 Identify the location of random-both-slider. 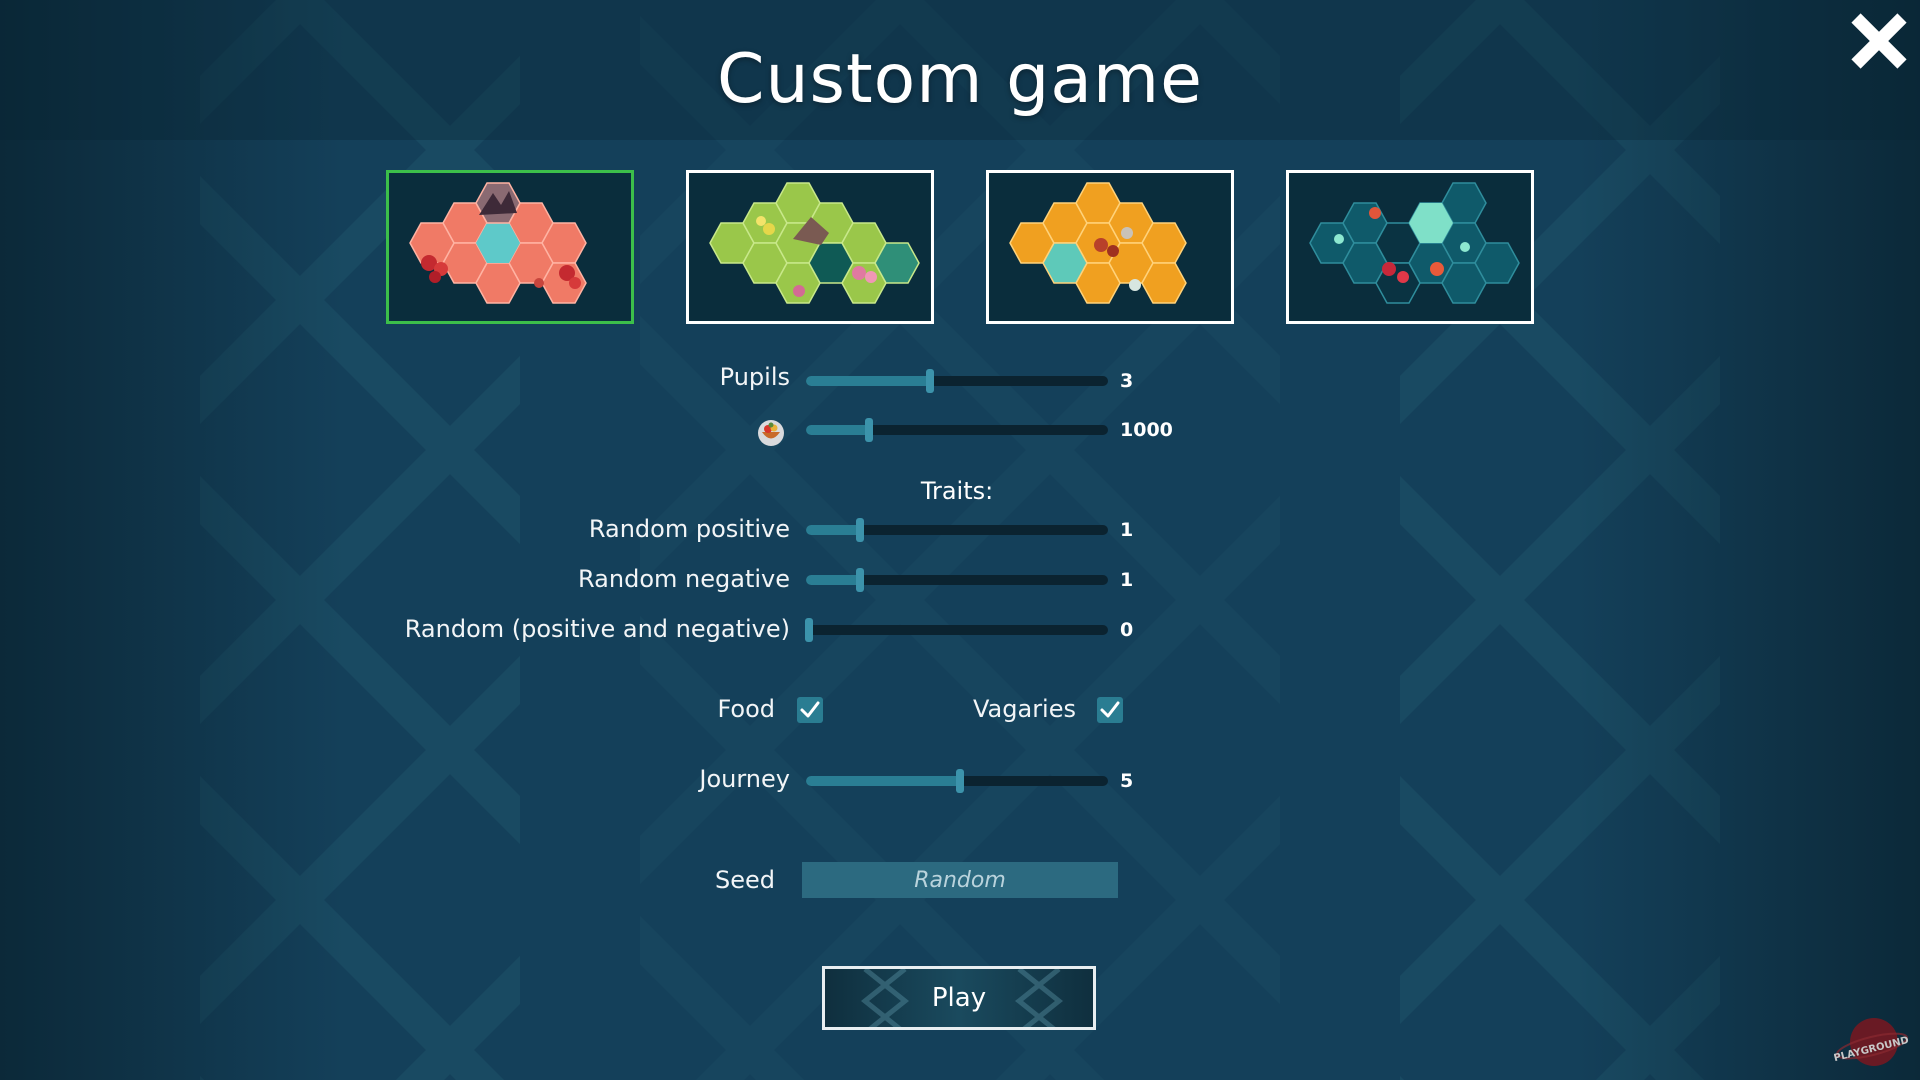
(956, 630).